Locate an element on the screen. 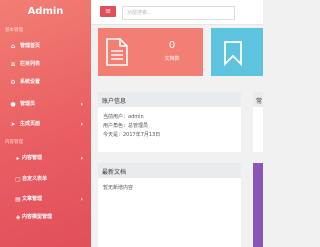 Image resolution: width=320 pixels, height=247 pixels. menu-icon: ≡ is located at coordinates (108, 11).